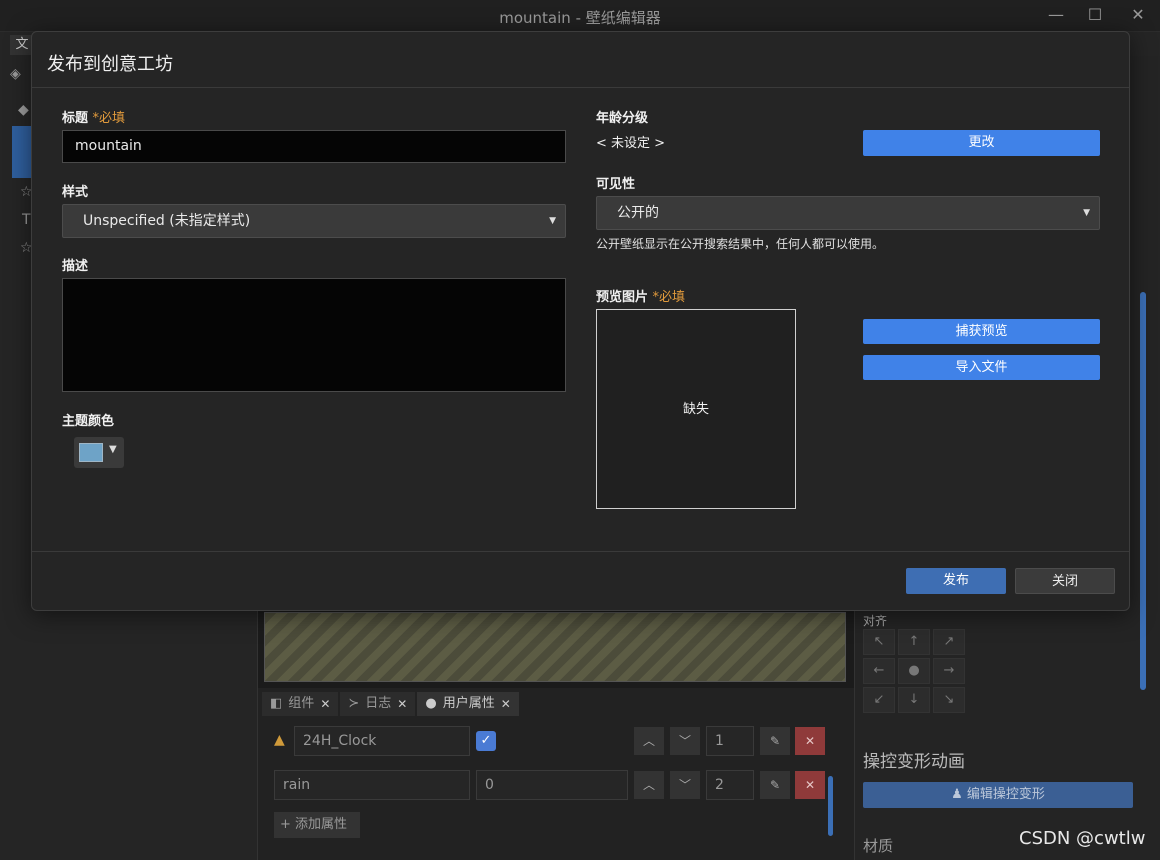 This screenshot has width=1160, height=860. I want to click on title-label-text: 标题, so click(75, 118).